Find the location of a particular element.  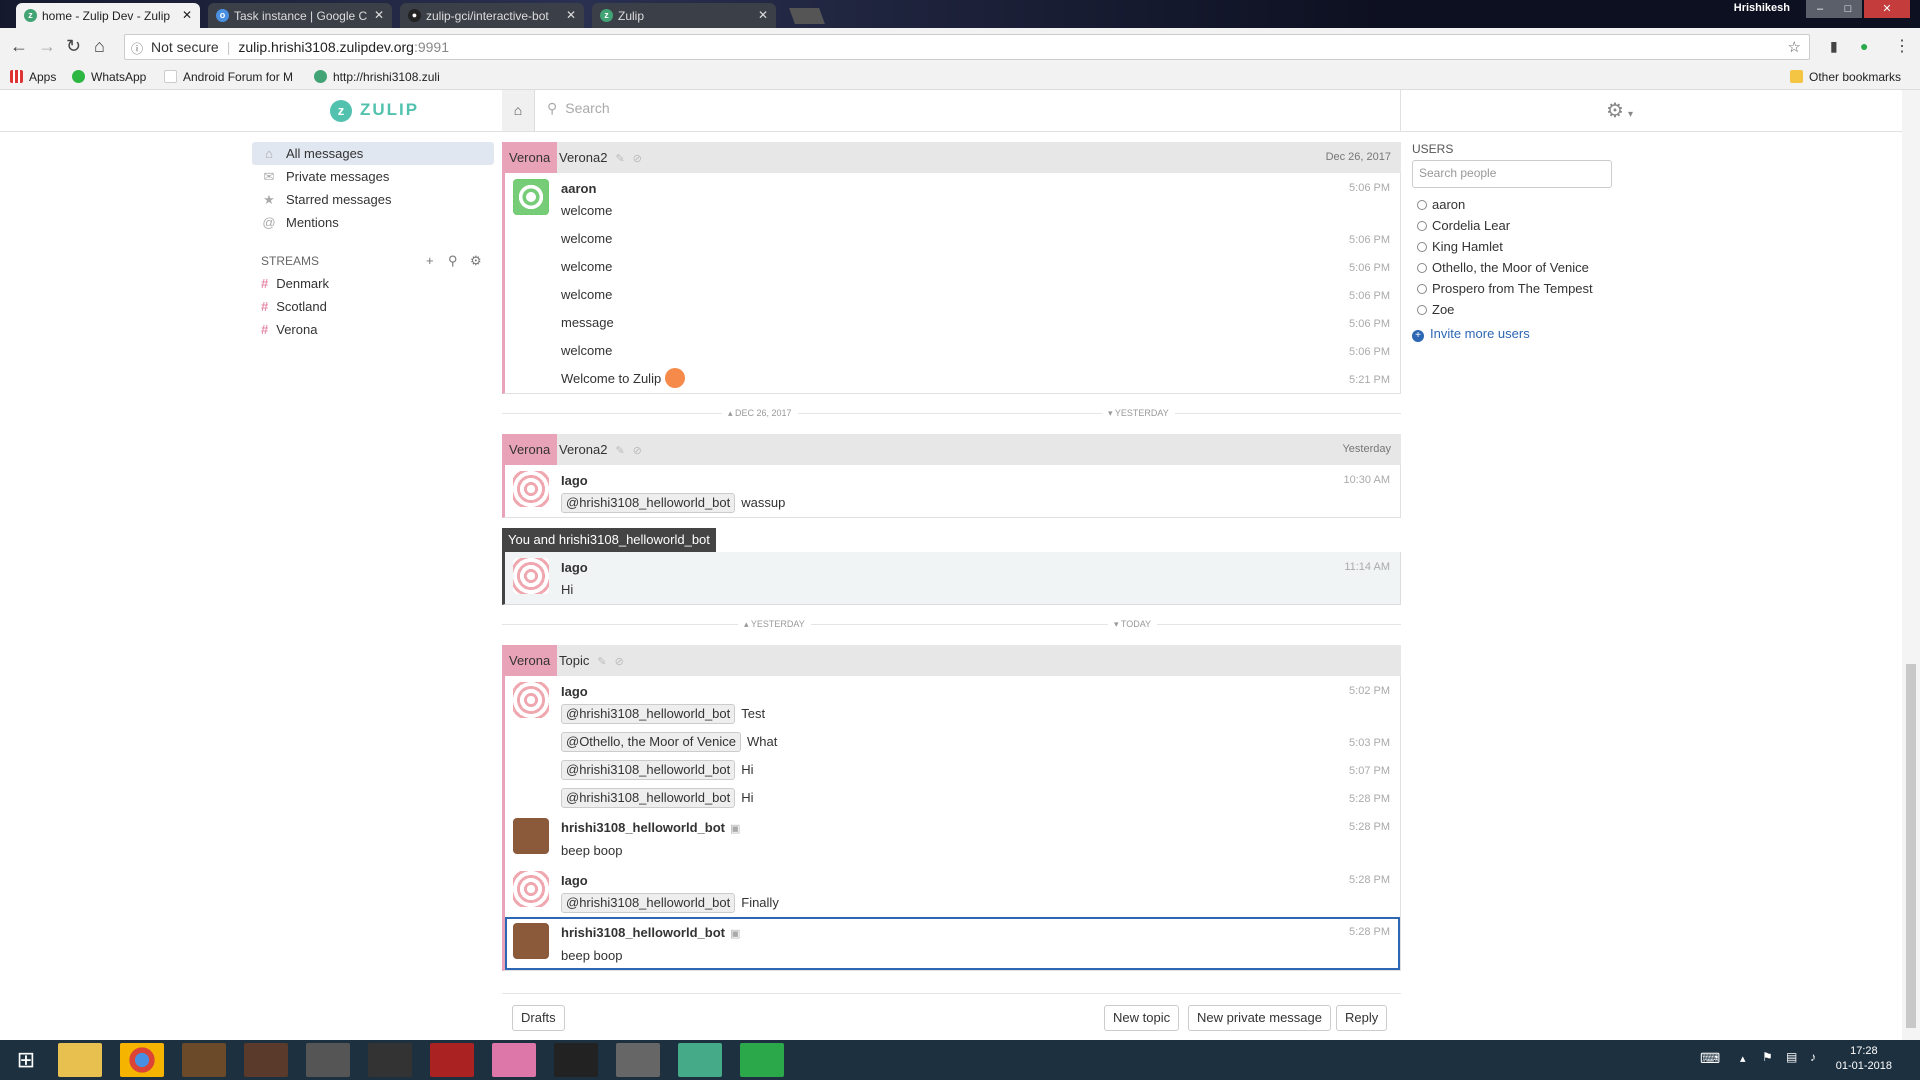

chrome-taskbar-icon is located at coordinates (142, 1060).